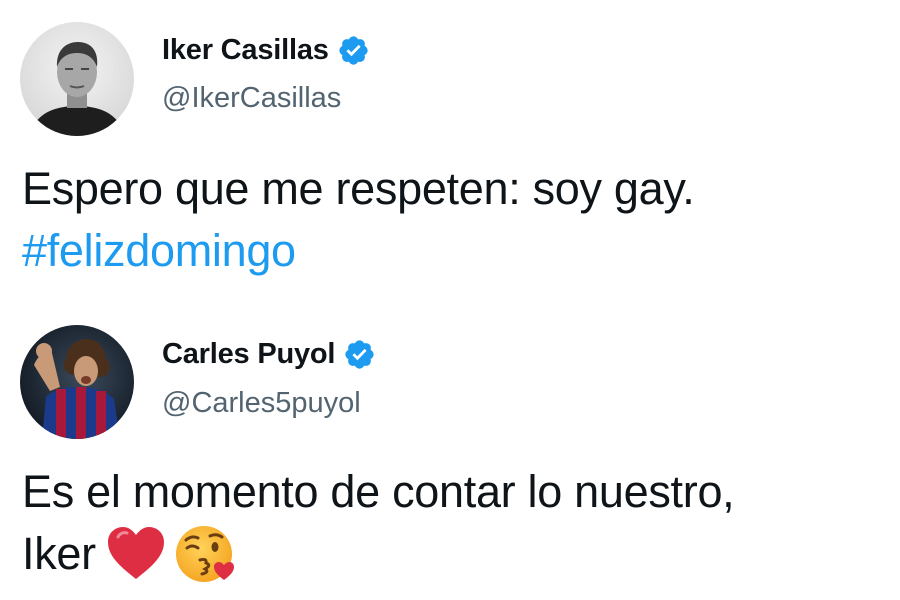  Describe the element at coordinates (204, 554) in the screenshot. I see `face-blowing-kiss-icon` at that location.